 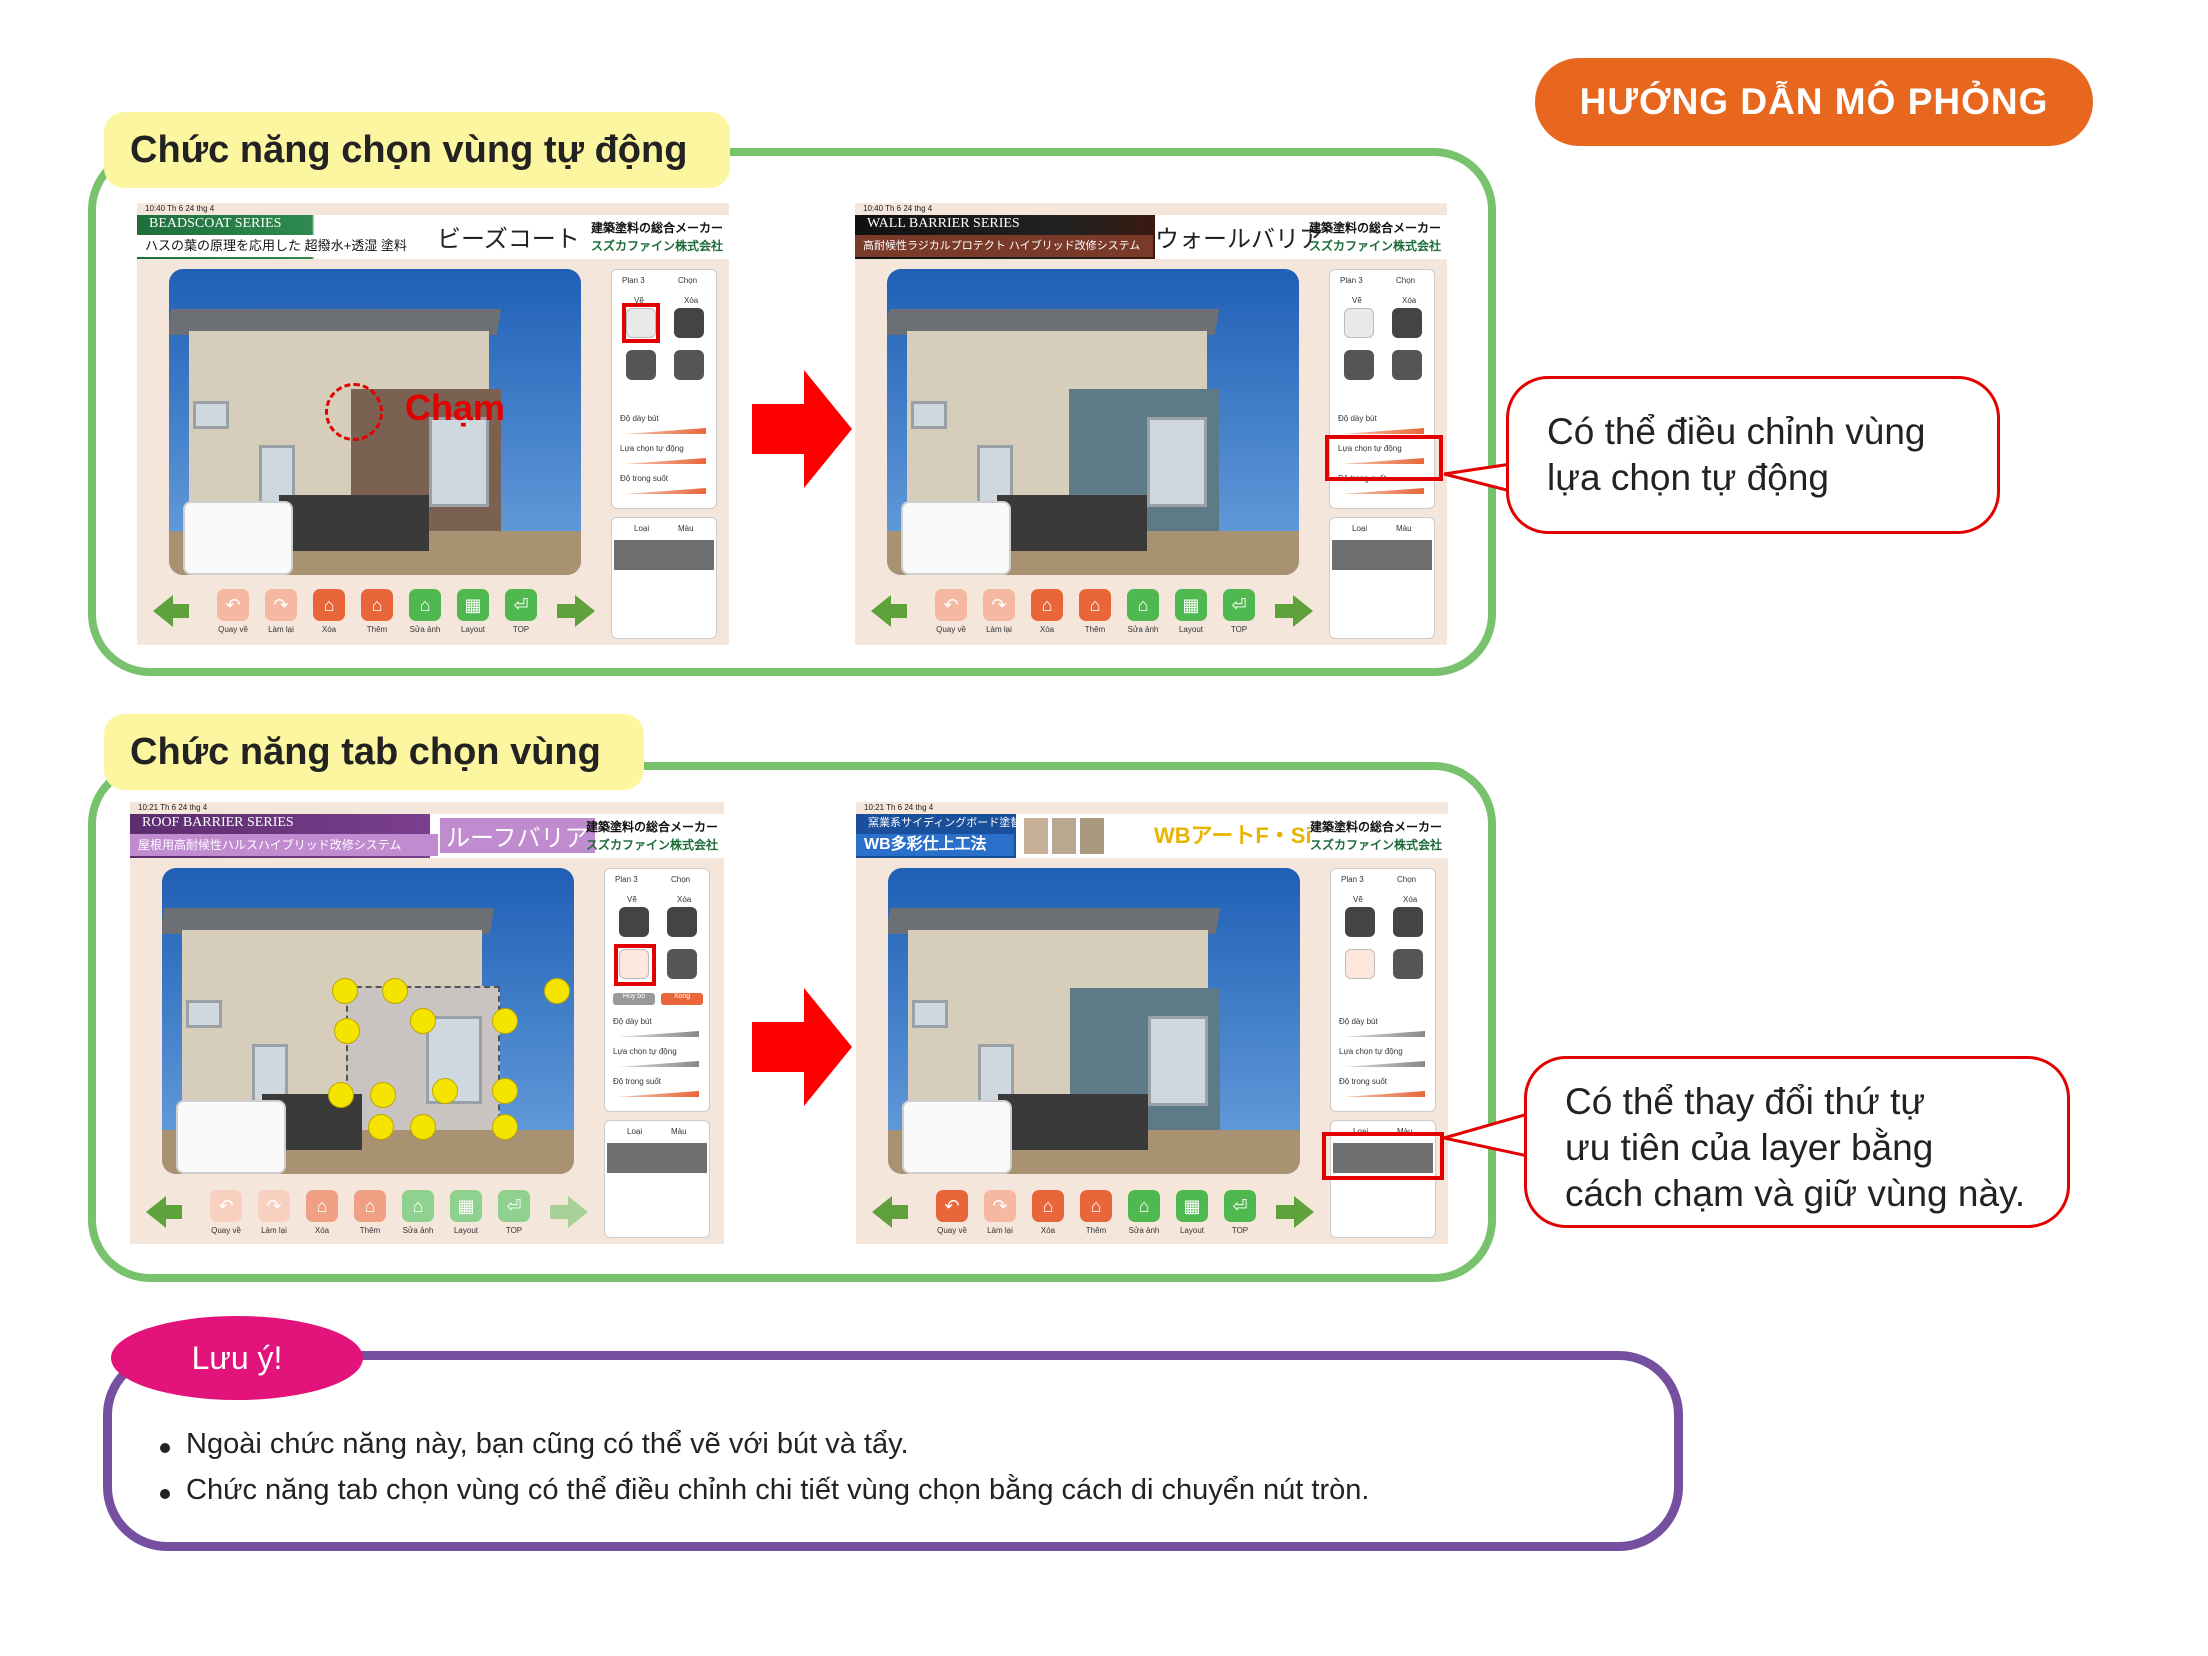 I want to click on tagline: 屋根用高耐候性ハルスハイブリッド改修システム, so click(x=284, y=845).